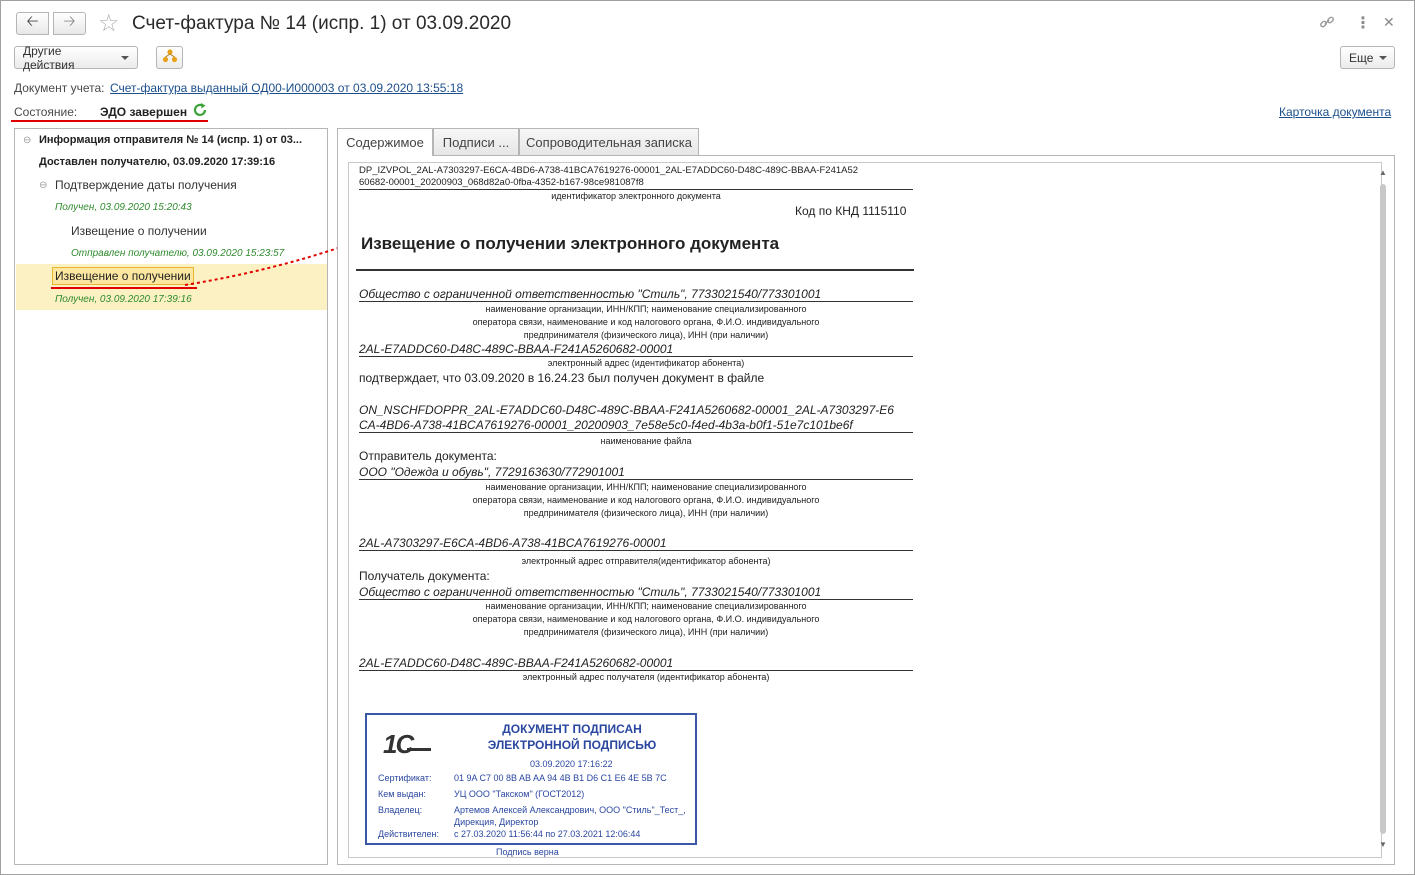  What do you see at coordinates (419, 749) in the screenshot?
I see `1c-logo-underline` at bounding box center [419, 749].